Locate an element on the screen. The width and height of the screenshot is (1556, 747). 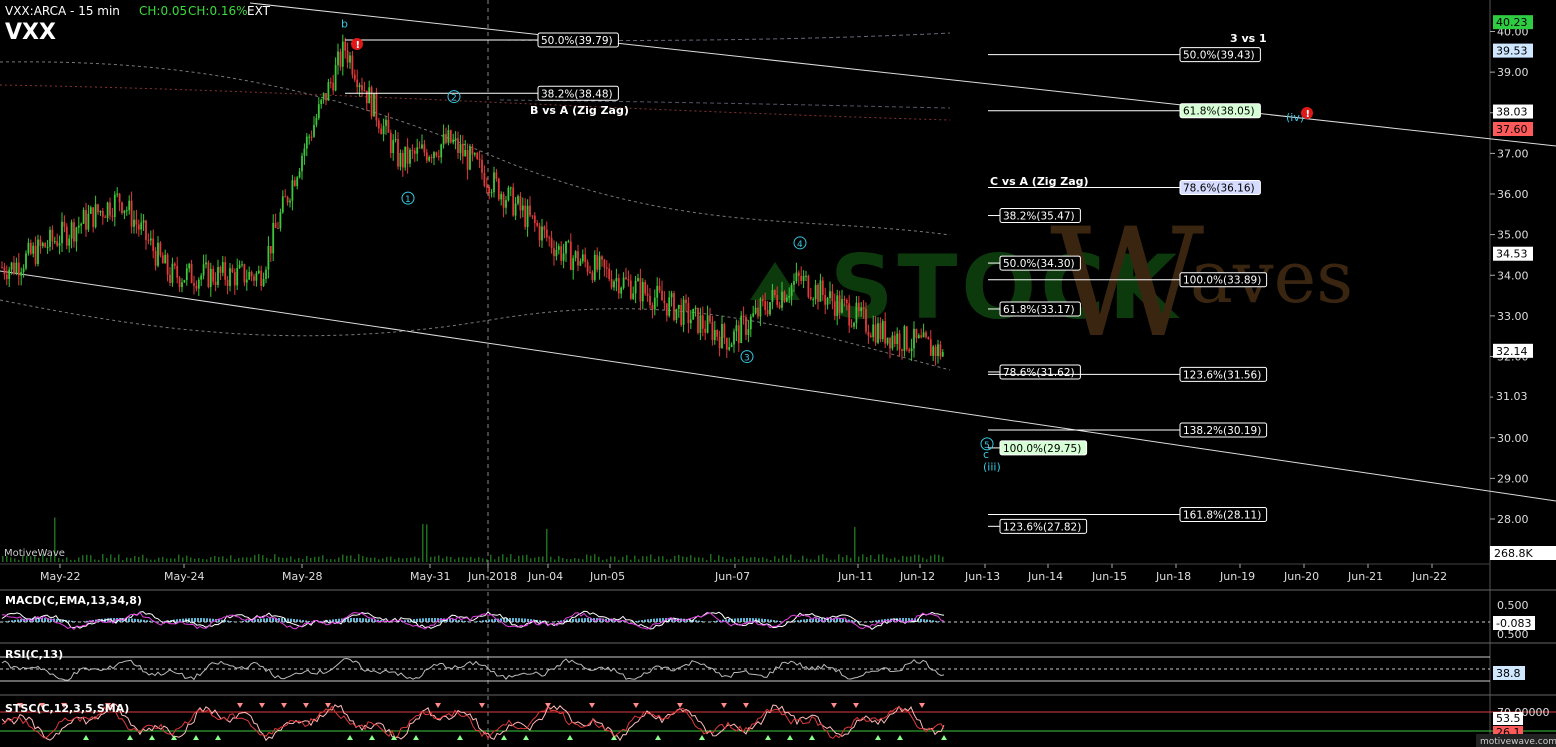
wave-label-0: b is located at coordinates (344, 23).